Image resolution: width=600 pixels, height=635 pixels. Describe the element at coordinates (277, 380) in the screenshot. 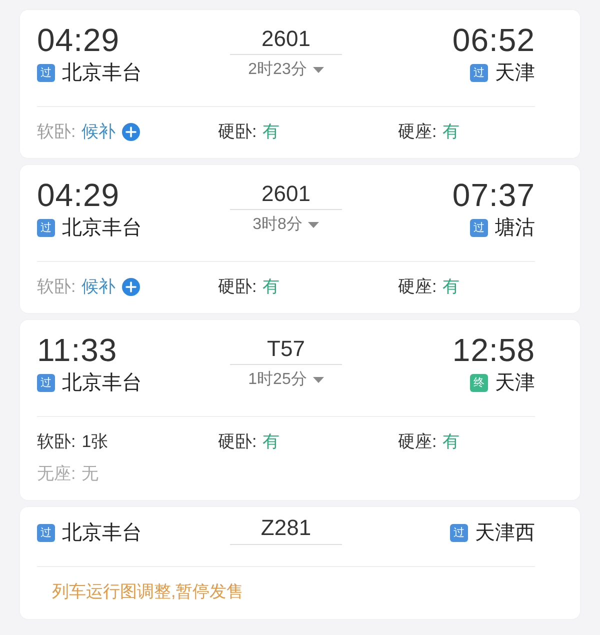

I see `travel-duration: 1时25分` at that location.